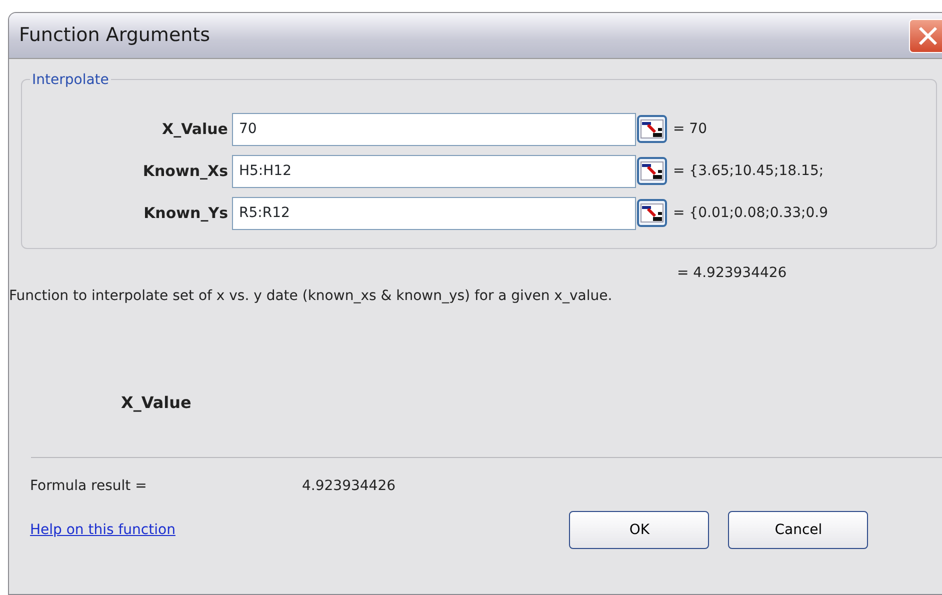 The width and height of the screenshot is (942, 595). What do you see at coordinates (114, 35) in the screenshot?
I see `window-title: Function Arguments` at bounding box center [114, 35].